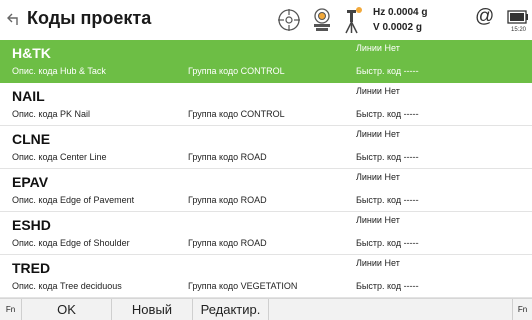 The image size is (532, 320). What do you see at coordinates (322, 20) in the screenshot?
I see `instrument-icon` at bounding box center [322, 20].